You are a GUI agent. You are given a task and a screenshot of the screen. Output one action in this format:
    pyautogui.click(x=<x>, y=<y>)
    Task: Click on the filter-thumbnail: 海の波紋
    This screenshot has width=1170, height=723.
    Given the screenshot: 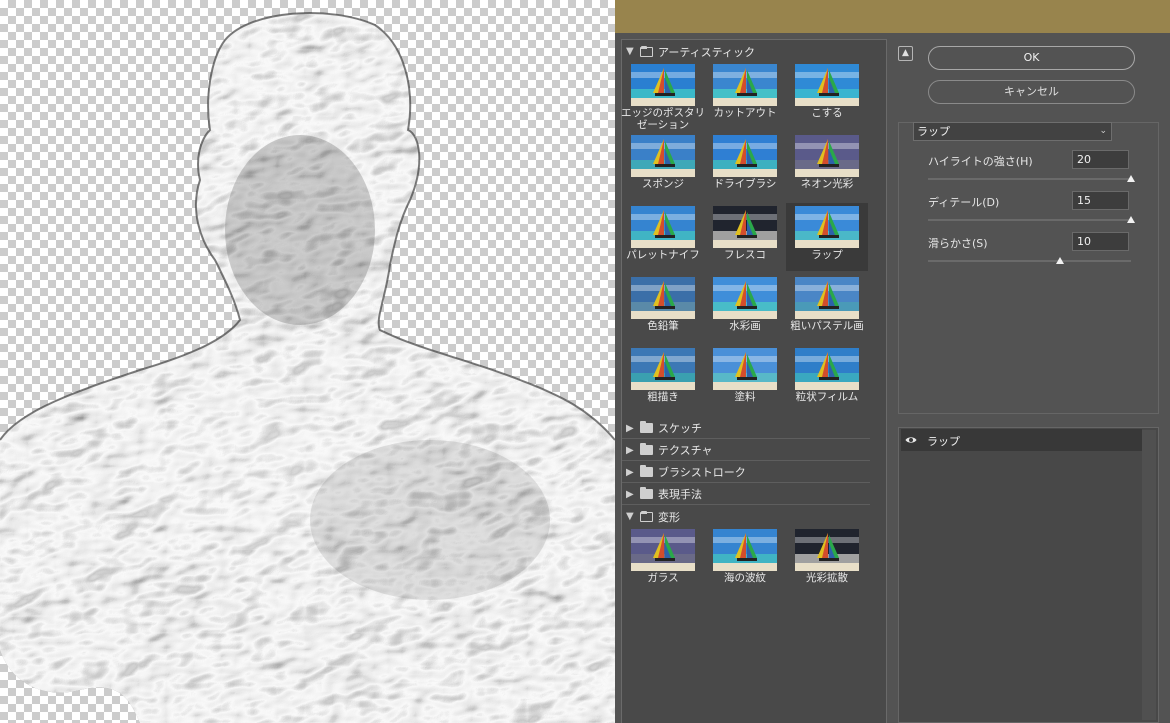 What is the action you would take?
    pyautogui.click(x=745, y=560)
    